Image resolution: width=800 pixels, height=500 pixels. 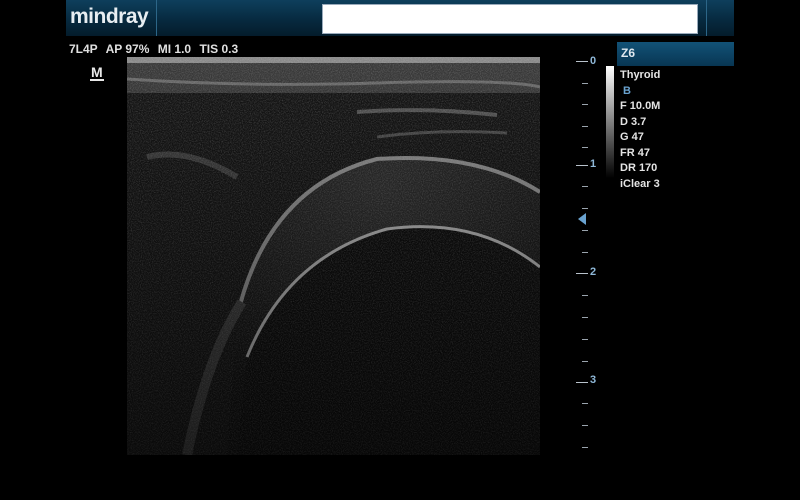 I want to click on top-bar: mindray, so click(x=400, y=18).